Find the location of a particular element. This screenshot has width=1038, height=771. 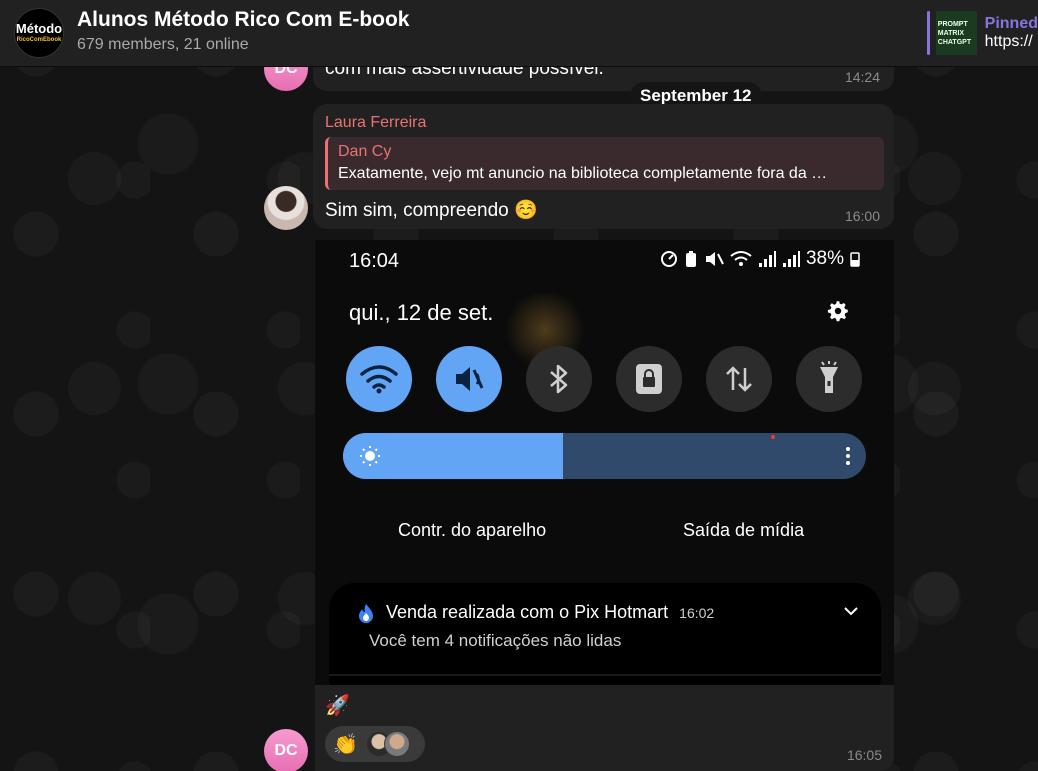

red-indicator-dot is located at coordinates (773, 437).